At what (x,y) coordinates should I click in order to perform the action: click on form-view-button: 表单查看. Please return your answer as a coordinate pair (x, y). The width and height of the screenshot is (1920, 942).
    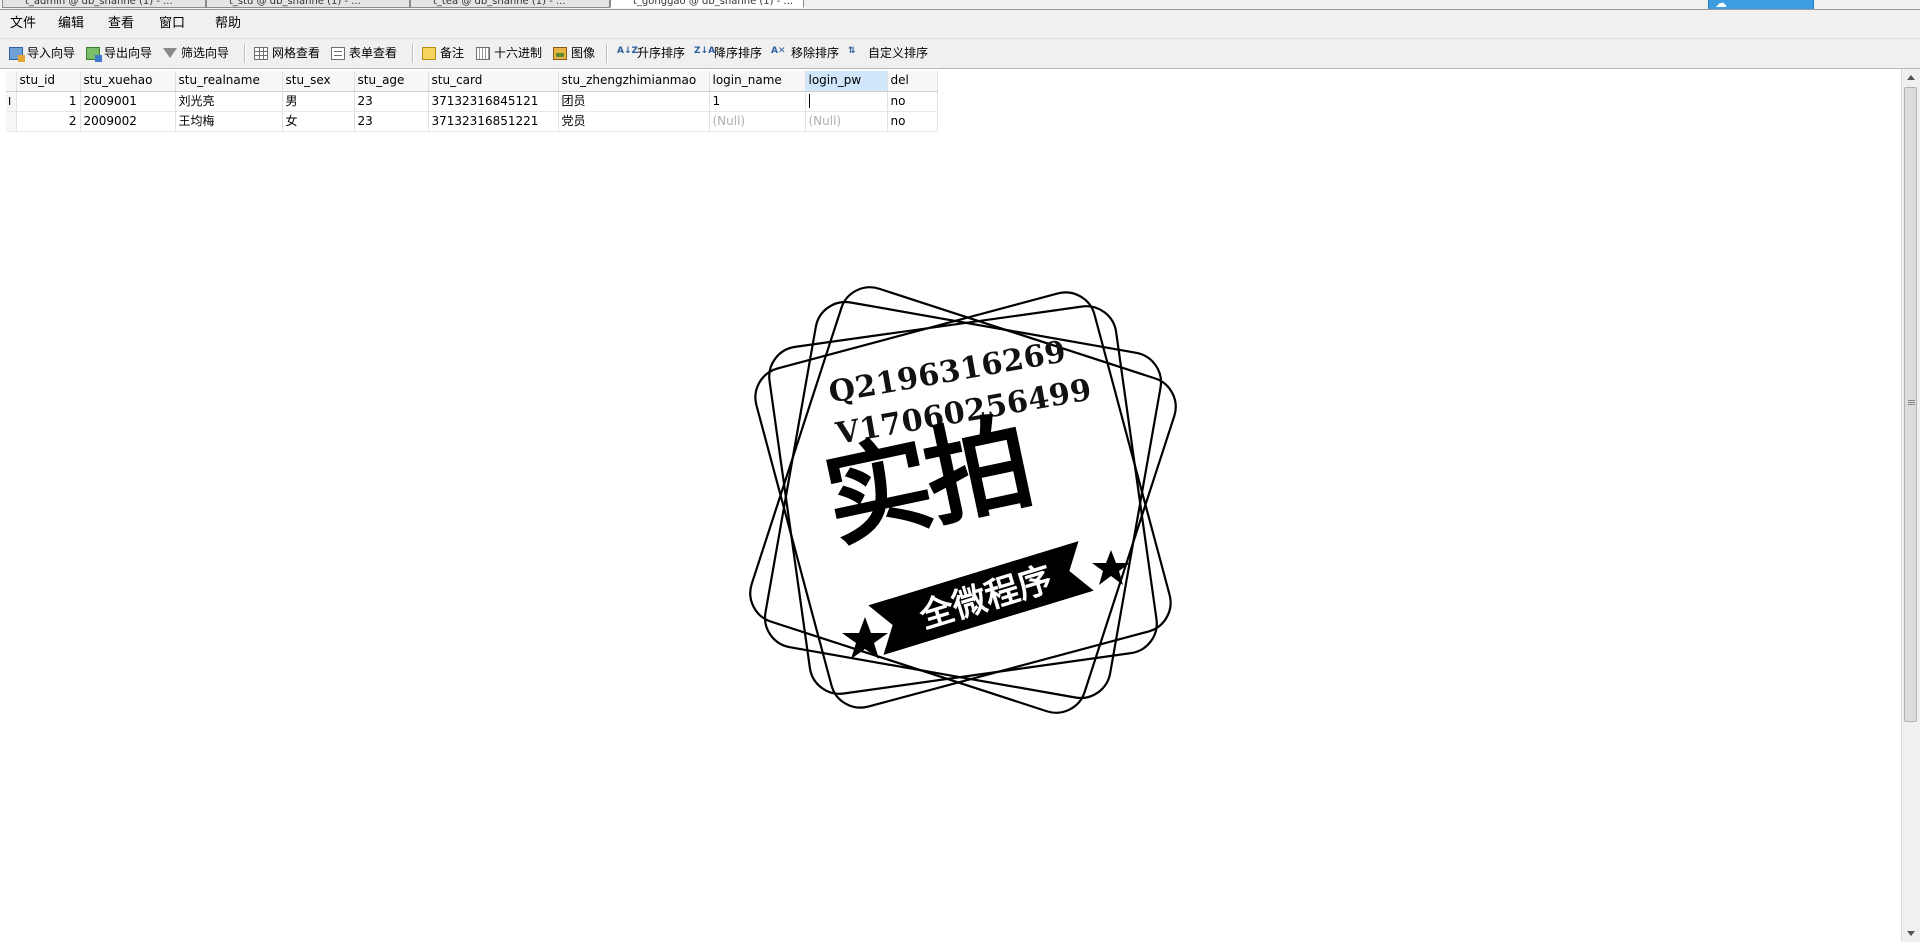
    Looking at the image, I should click on (364, 53).